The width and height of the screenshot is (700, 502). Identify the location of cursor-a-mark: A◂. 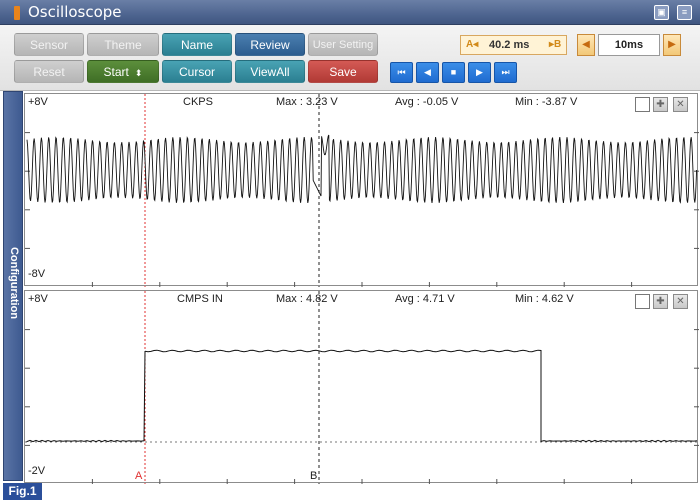
(472, 44).